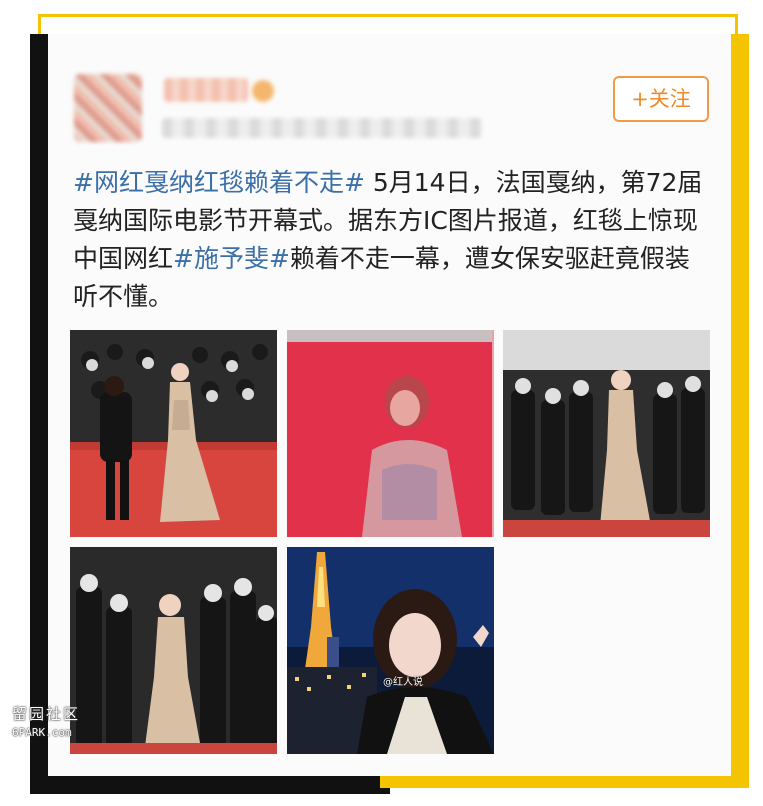  What do you see at coordinates (210, 785) in the screenshot?
I see `frame-bottom-bar` at bounding box center [210, 785].